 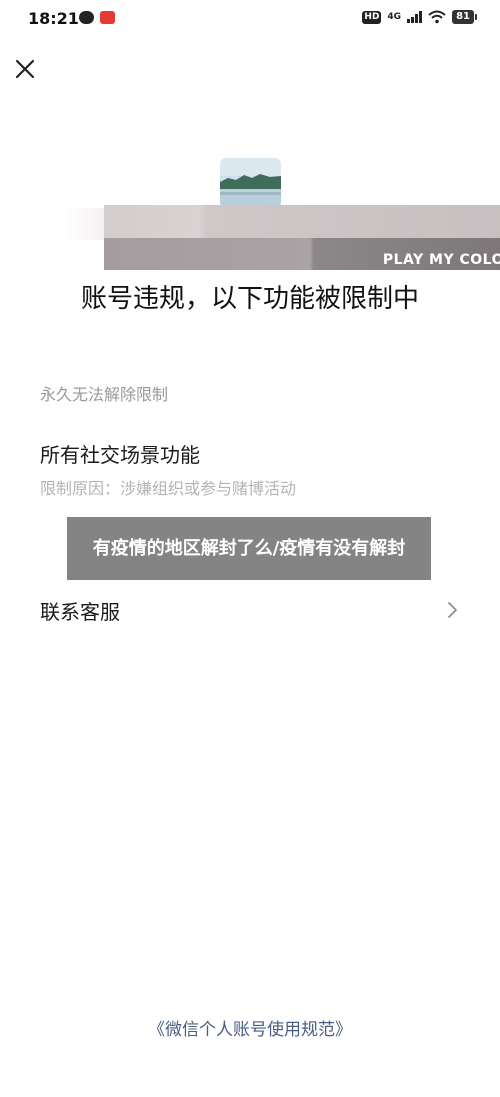 What do you see at coordinates (168, 488) in the screenshot?
I see `restriction-reason: 限制原因：涉嫌组织或参与赌博活动` at bounding box center [168, 488].